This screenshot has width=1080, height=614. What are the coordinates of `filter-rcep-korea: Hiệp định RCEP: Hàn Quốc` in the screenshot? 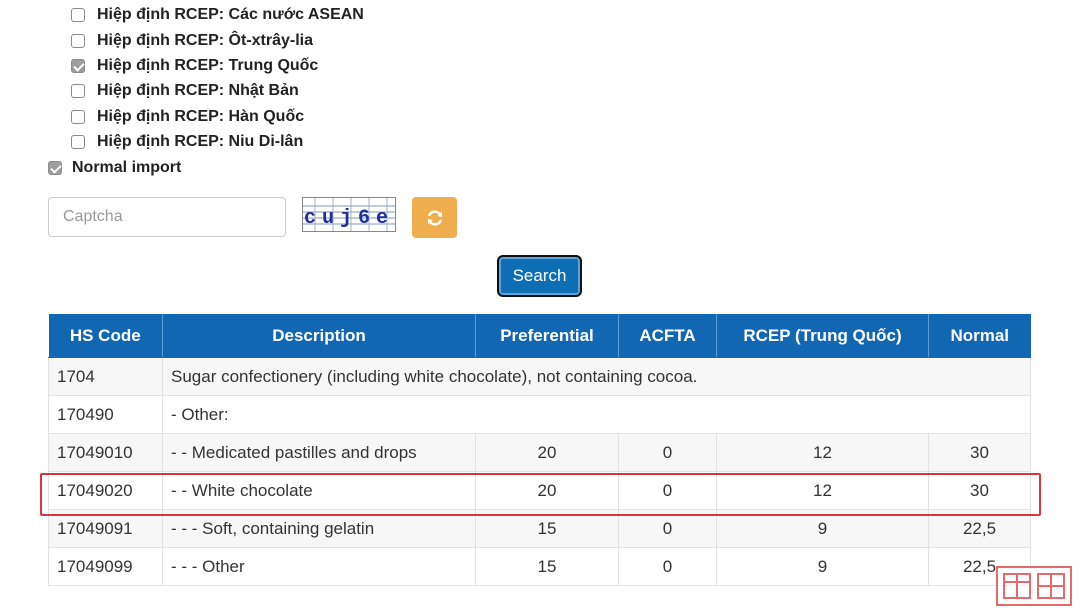 It's located at (187, 117).